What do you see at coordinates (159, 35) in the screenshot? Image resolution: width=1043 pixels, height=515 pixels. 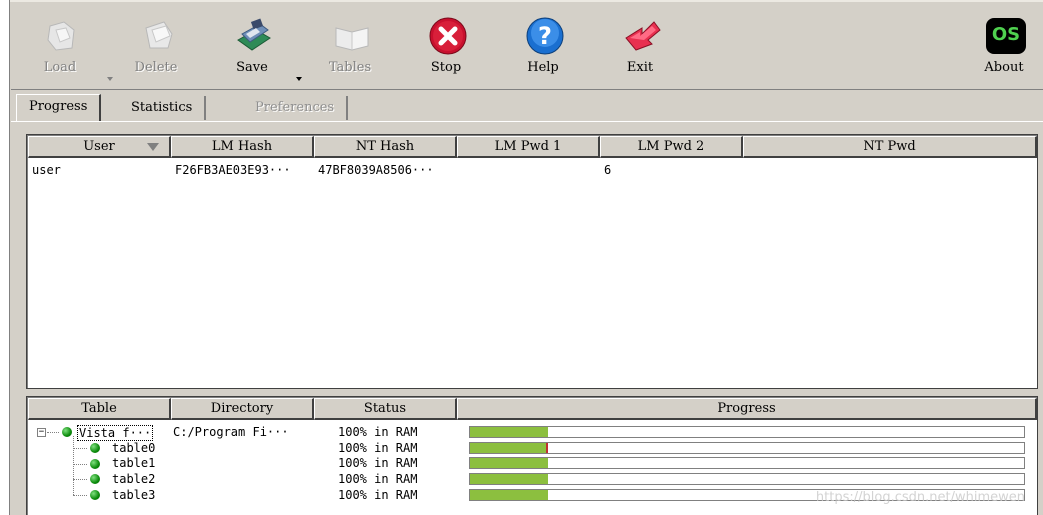 I see `delete-icon` at bounding box center [159, 35].